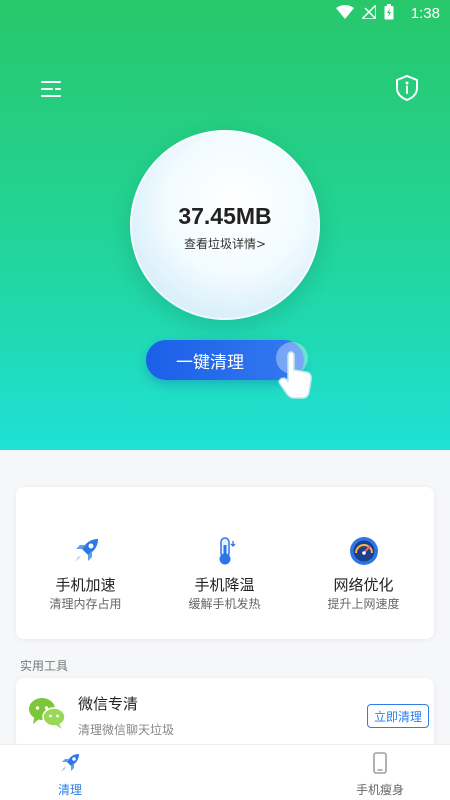 Image resolution: width=450 pixels, height=800 pixels. I want to click on security-button, so click(407, 88).